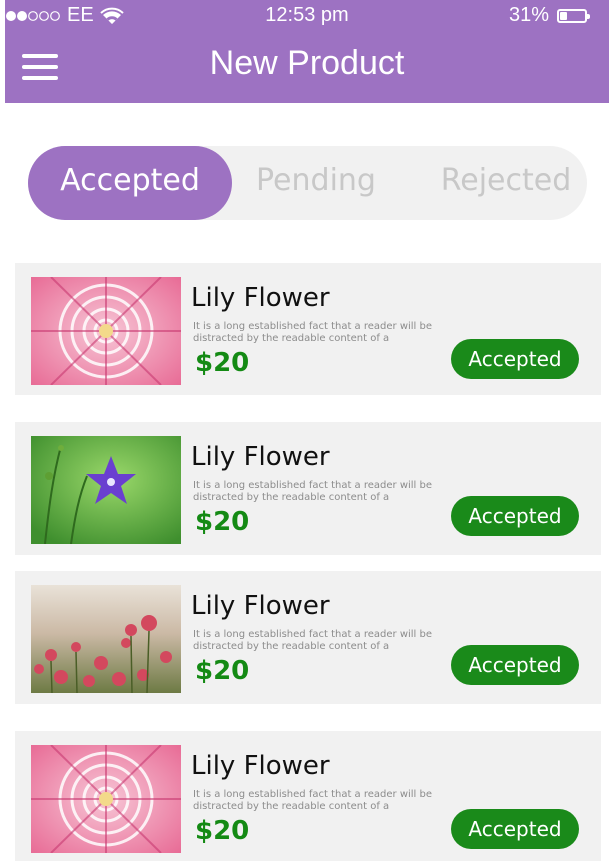 The image size is (609, 861). Describe the element at coordinates (573, 15) in the screenshot. I see `battery-icon` at that location.